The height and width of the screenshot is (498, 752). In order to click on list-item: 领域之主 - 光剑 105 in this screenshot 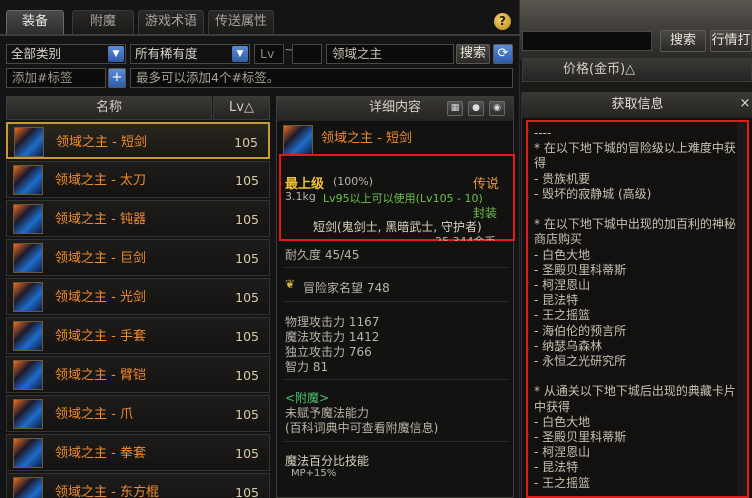, I will do `click(138, 296)`.